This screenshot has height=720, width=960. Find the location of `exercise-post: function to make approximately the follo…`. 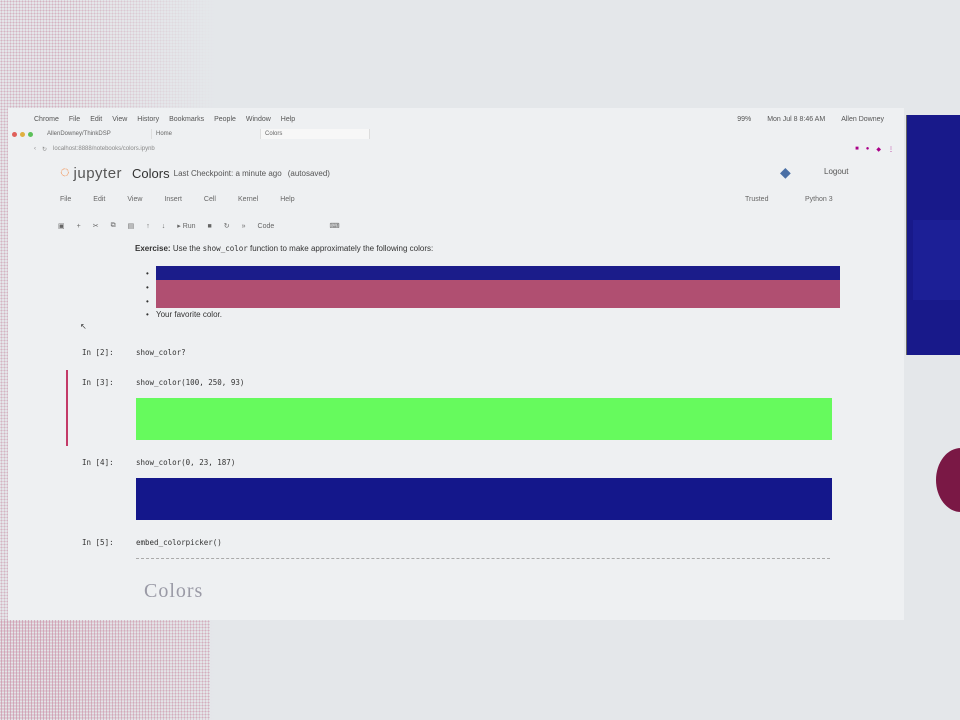

exercise-post: function to make approximately the follo… is located at coordinates (342, 248).